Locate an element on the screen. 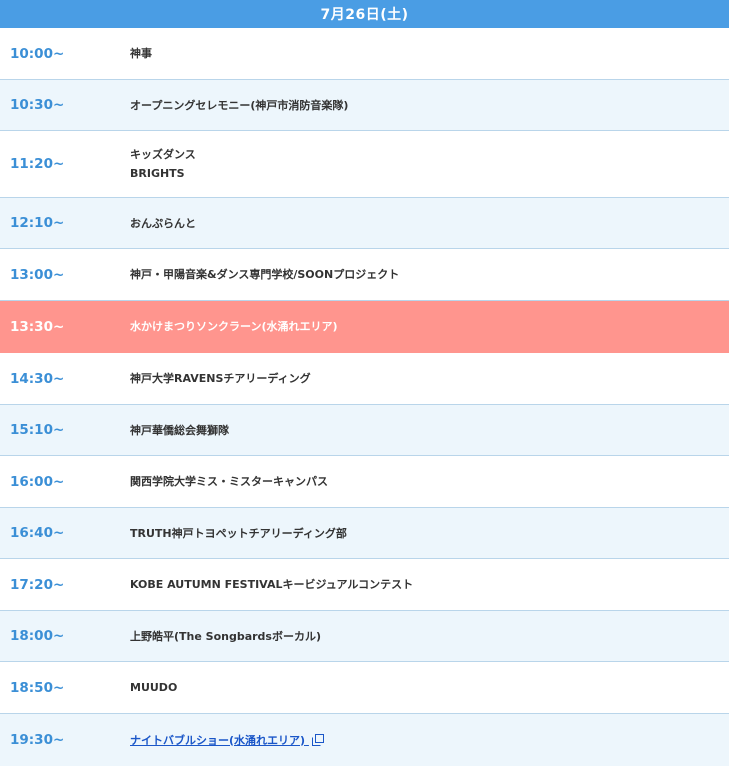 The height and width of the screenshot is (766, 729). night-bubble-show-link: ナイトバブルショー(水涌れエリア) is located at coordinates (219, 740).